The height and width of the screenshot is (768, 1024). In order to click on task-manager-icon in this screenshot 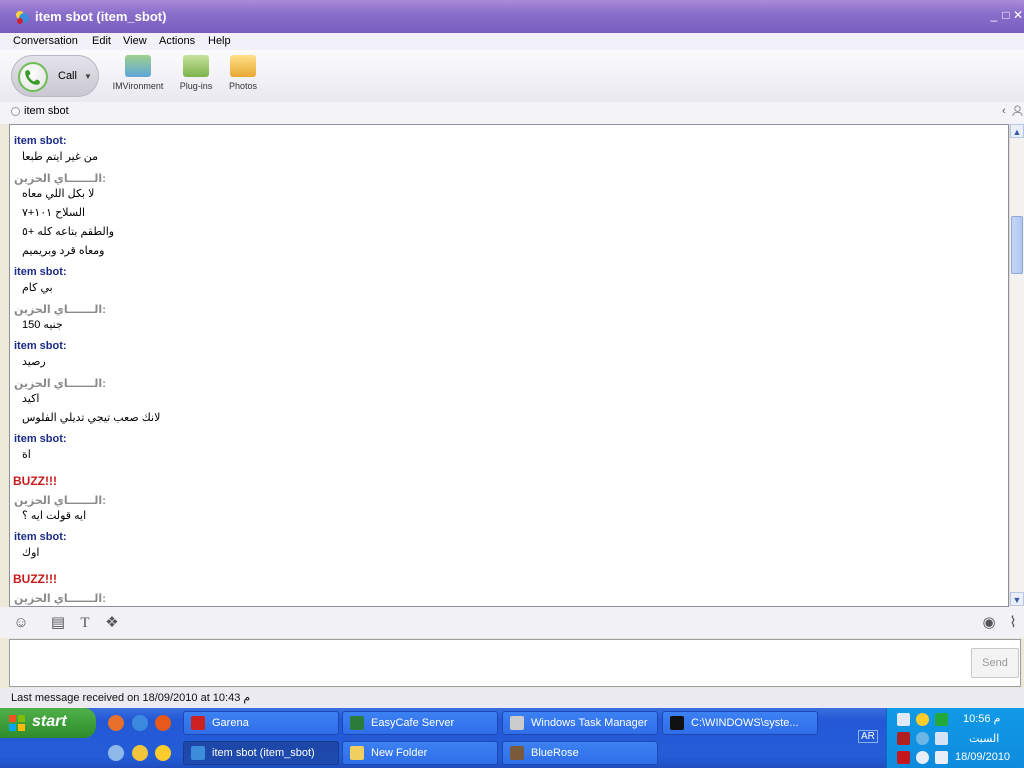, I will do `click(517, 723)`.